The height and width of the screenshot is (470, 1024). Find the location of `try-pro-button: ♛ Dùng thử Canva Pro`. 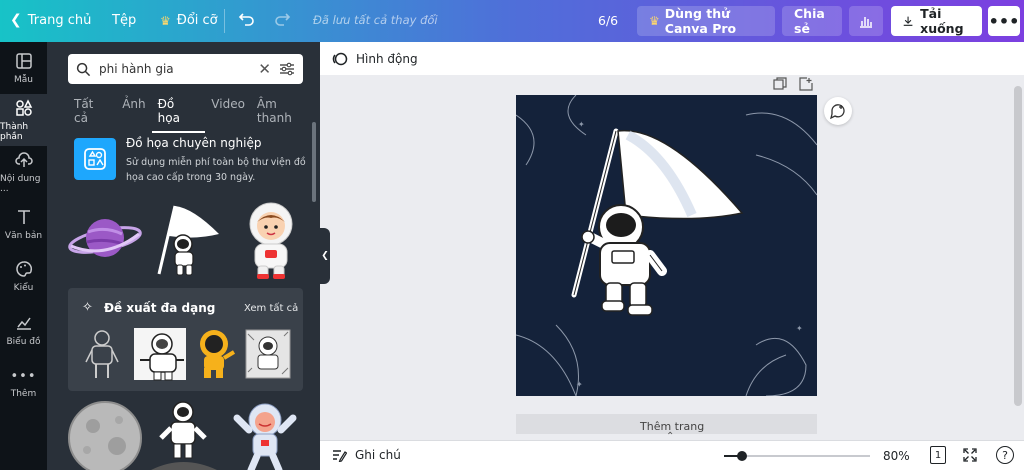

try-pro-button: ♛ Dùng thử Canva Pro is located at coordinates (706, 21).